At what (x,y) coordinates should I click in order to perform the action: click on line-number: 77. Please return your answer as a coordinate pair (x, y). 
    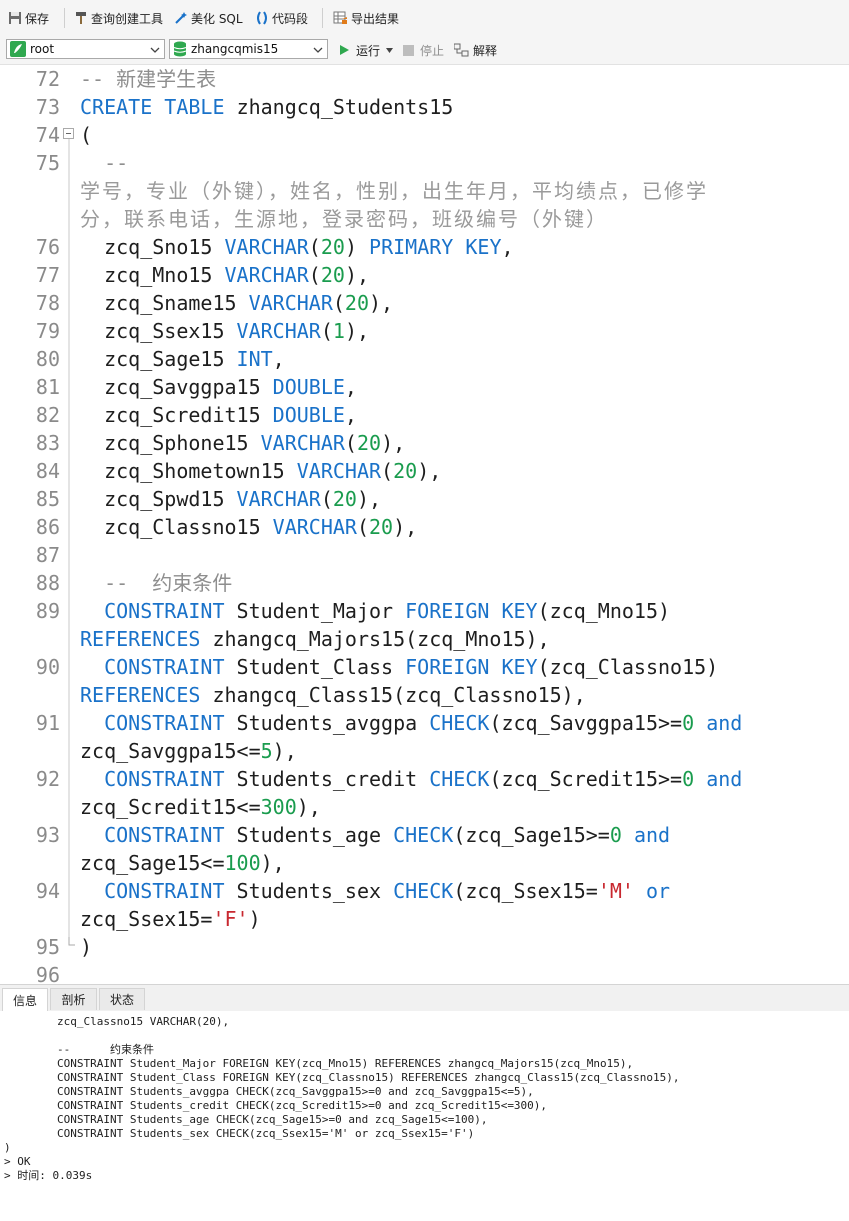
    Looking at the image, I should click on (47, 275).